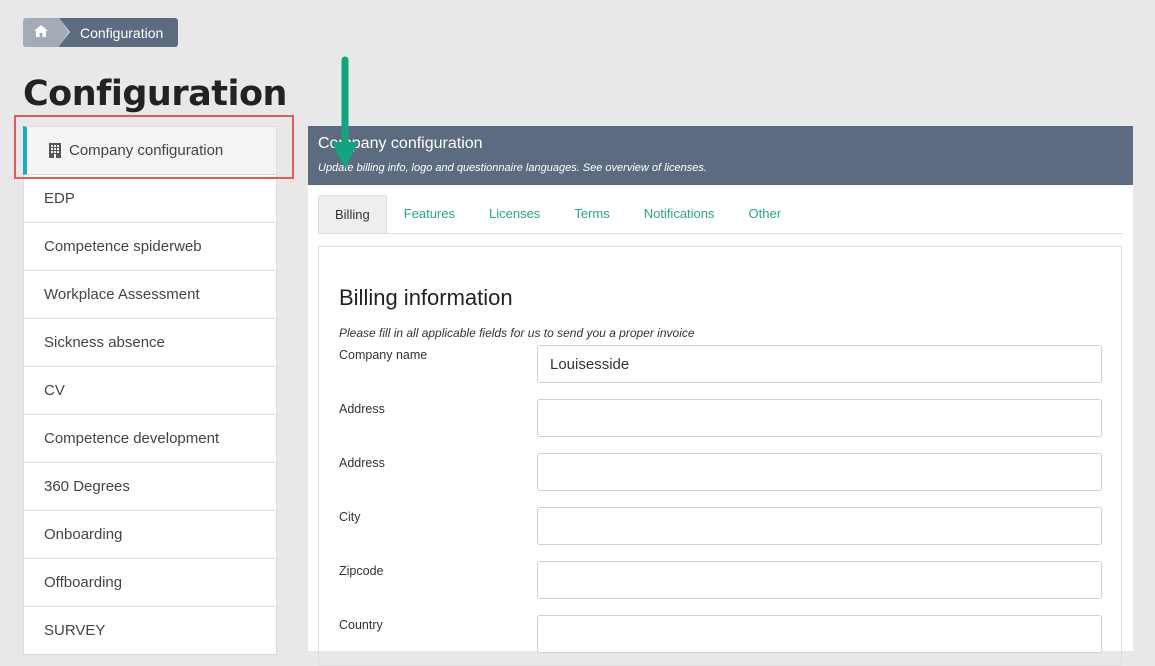  Describe the element at coordinates (679, 214) in the screenshot. I see `tab-notifications: Notifications` at that location.